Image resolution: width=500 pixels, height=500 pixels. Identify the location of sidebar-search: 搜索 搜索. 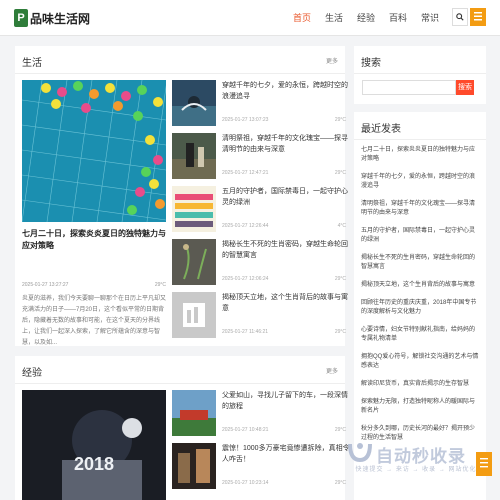
(420, 75).